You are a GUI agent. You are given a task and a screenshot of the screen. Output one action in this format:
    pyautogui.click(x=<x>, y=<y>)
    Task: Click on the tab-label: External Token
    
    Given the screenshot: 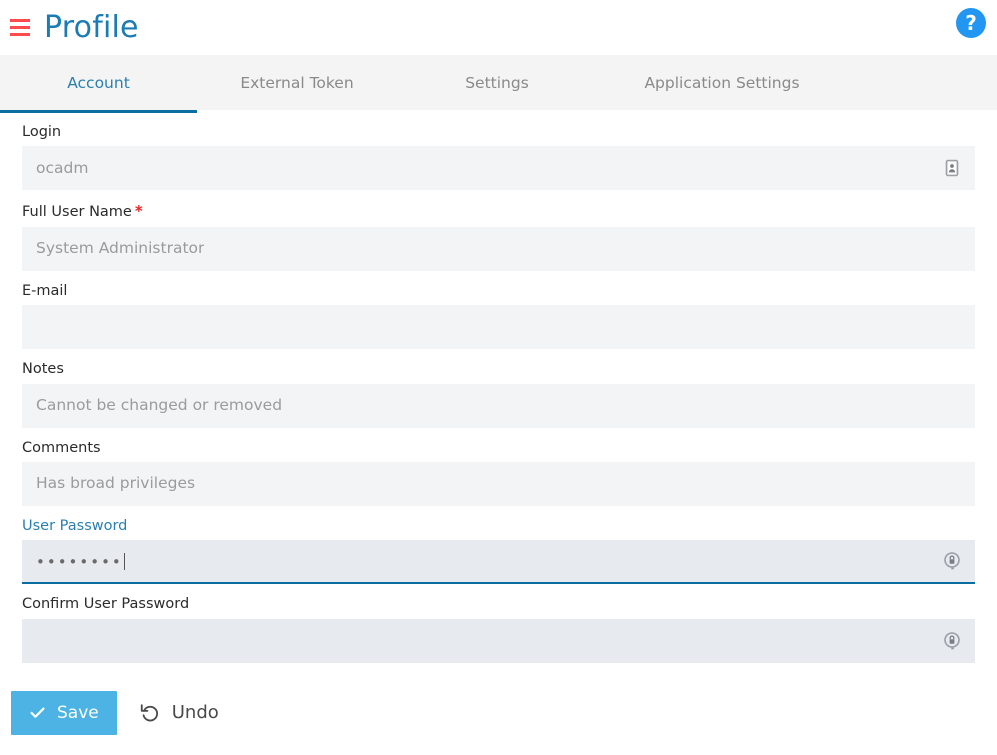 What is the action you would take?
    pyautogui.click(x=297, y=82)
    